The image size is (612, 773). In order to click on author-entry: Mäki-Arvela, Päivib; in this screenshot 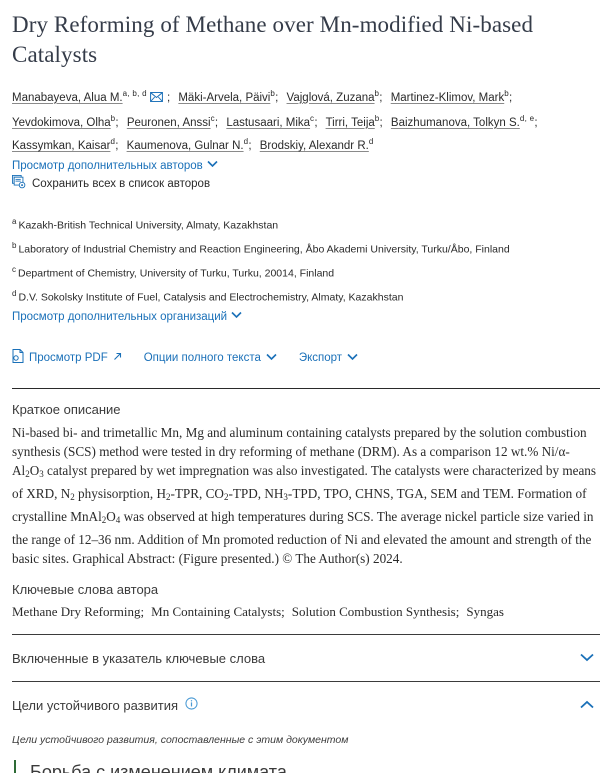, I will do `click(230, 96)`.